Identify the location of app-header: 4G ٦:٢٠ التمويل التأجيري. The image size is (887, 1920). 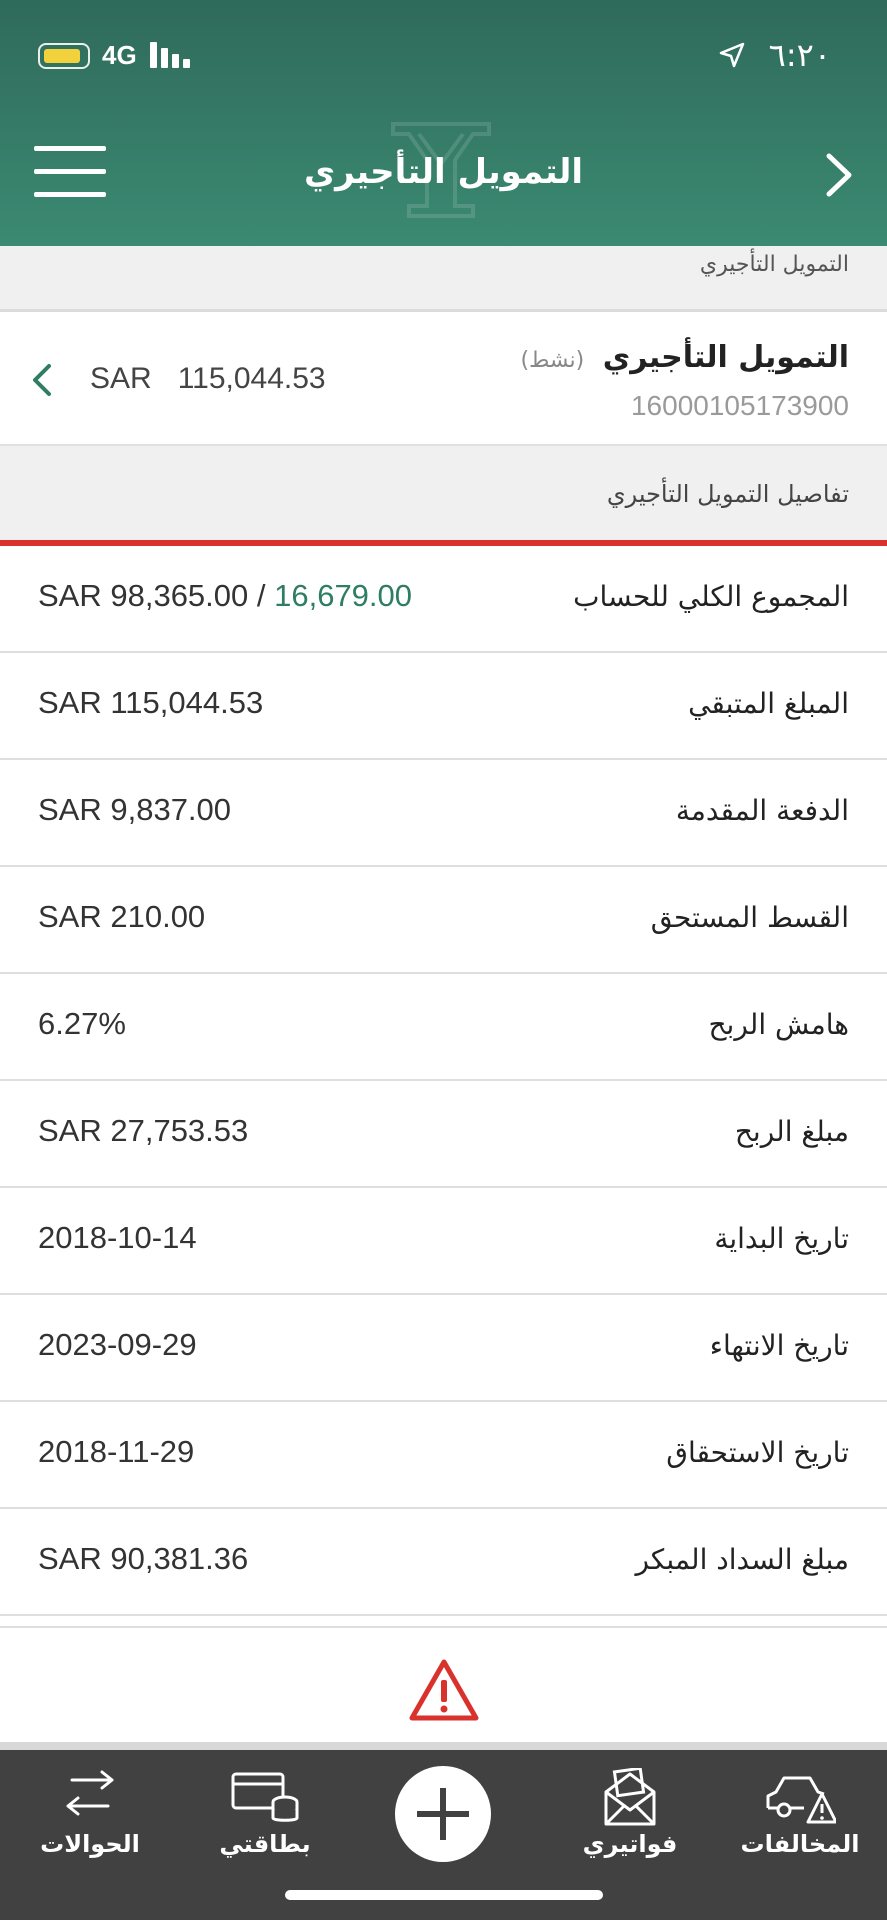
(443, 123).